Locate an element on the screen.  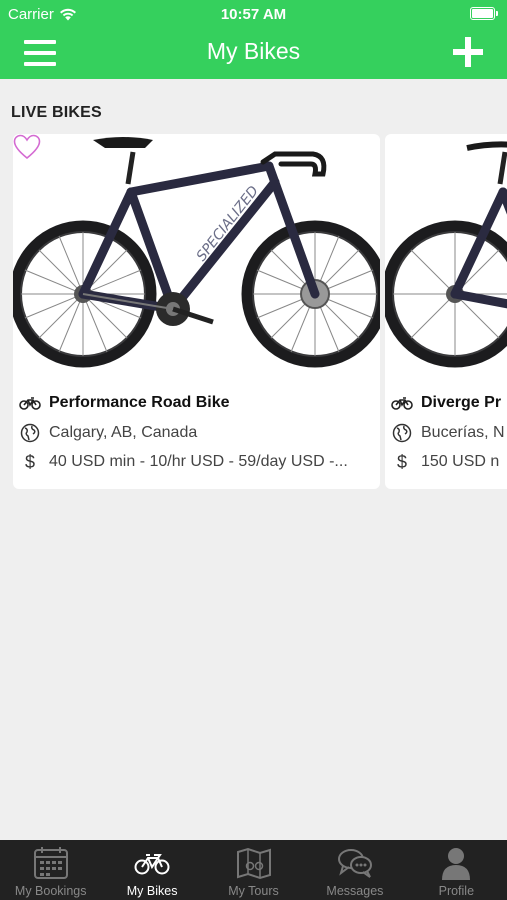
tab-my-bookings: My Bookings is located at coordinates (50, 870).